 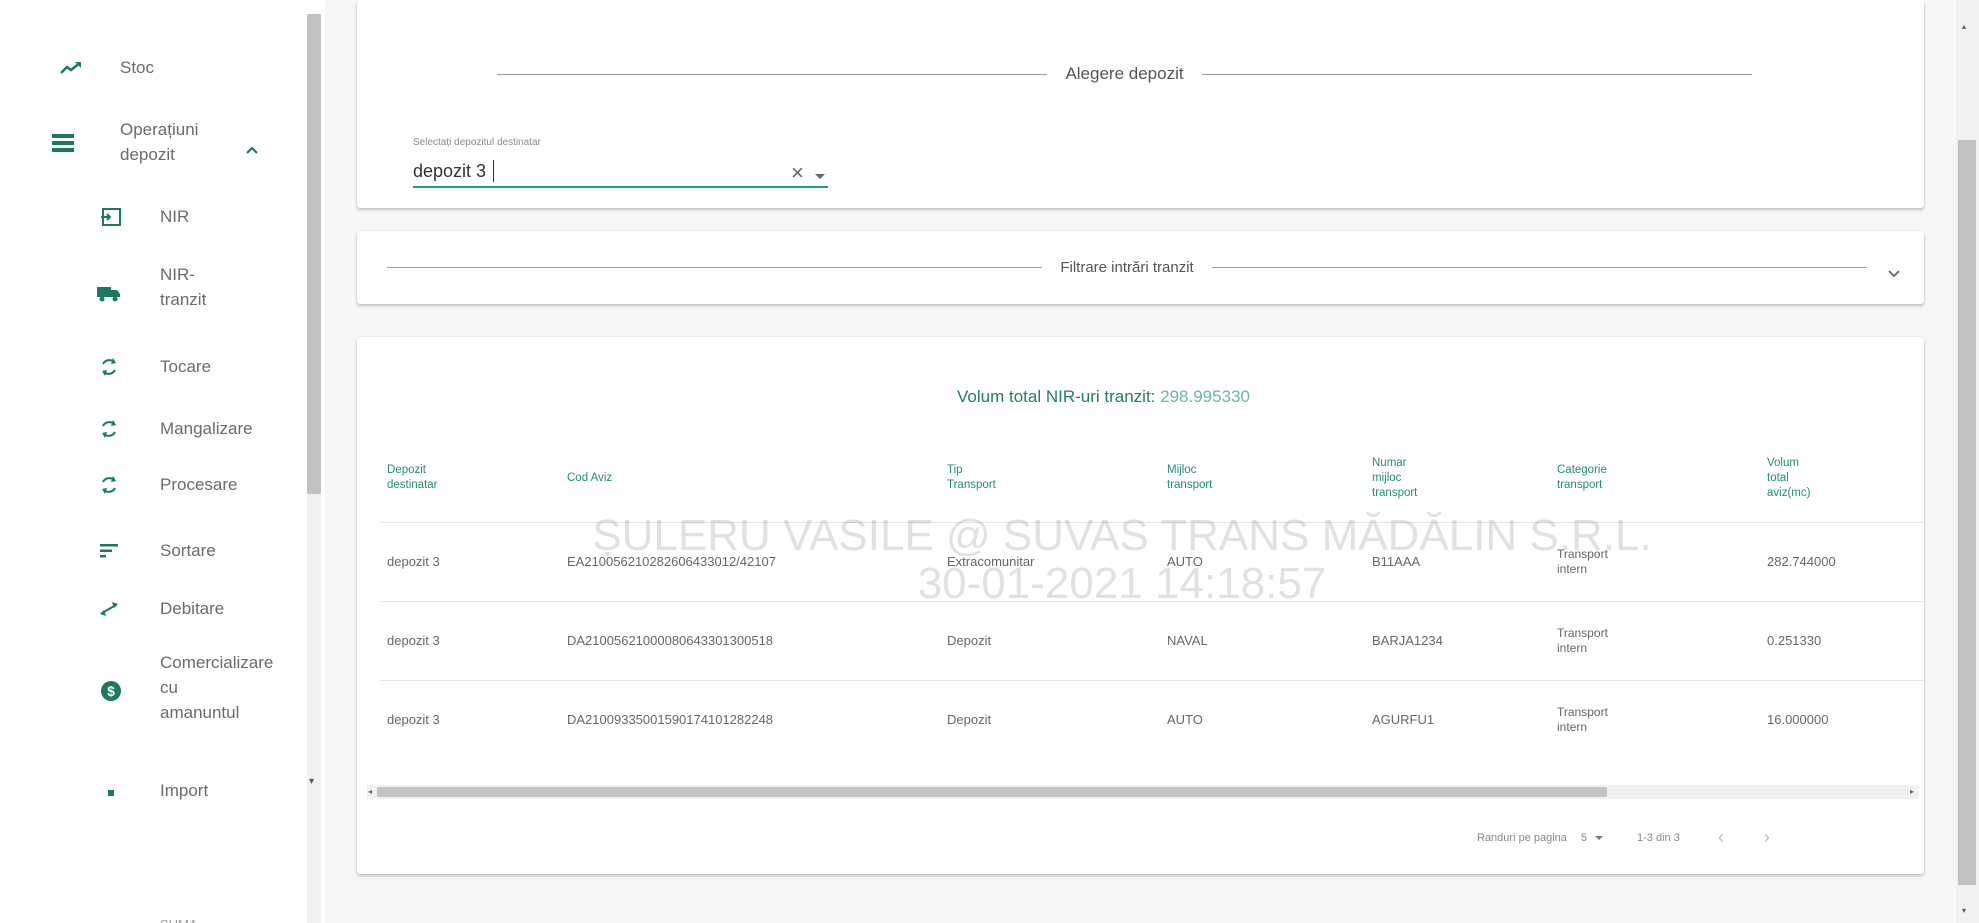 I want to click on filter-card: Filtrare intrări tranzit, so click(x=1140, y=267).